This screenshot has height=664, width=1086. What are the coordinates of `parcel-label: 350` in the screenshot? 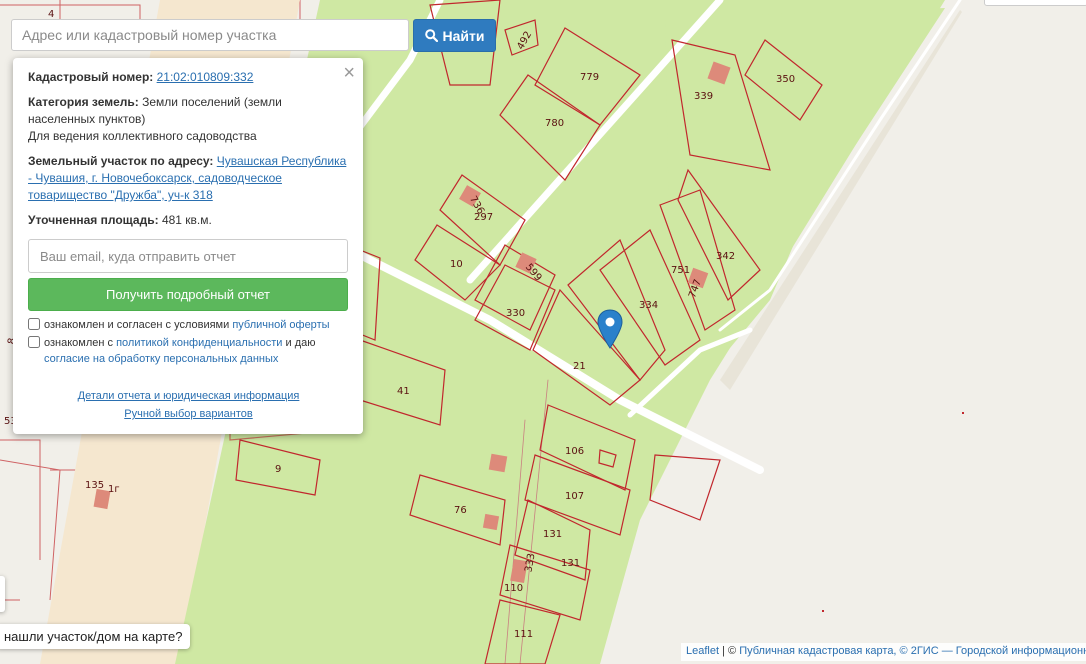 It's located at (785, 79).